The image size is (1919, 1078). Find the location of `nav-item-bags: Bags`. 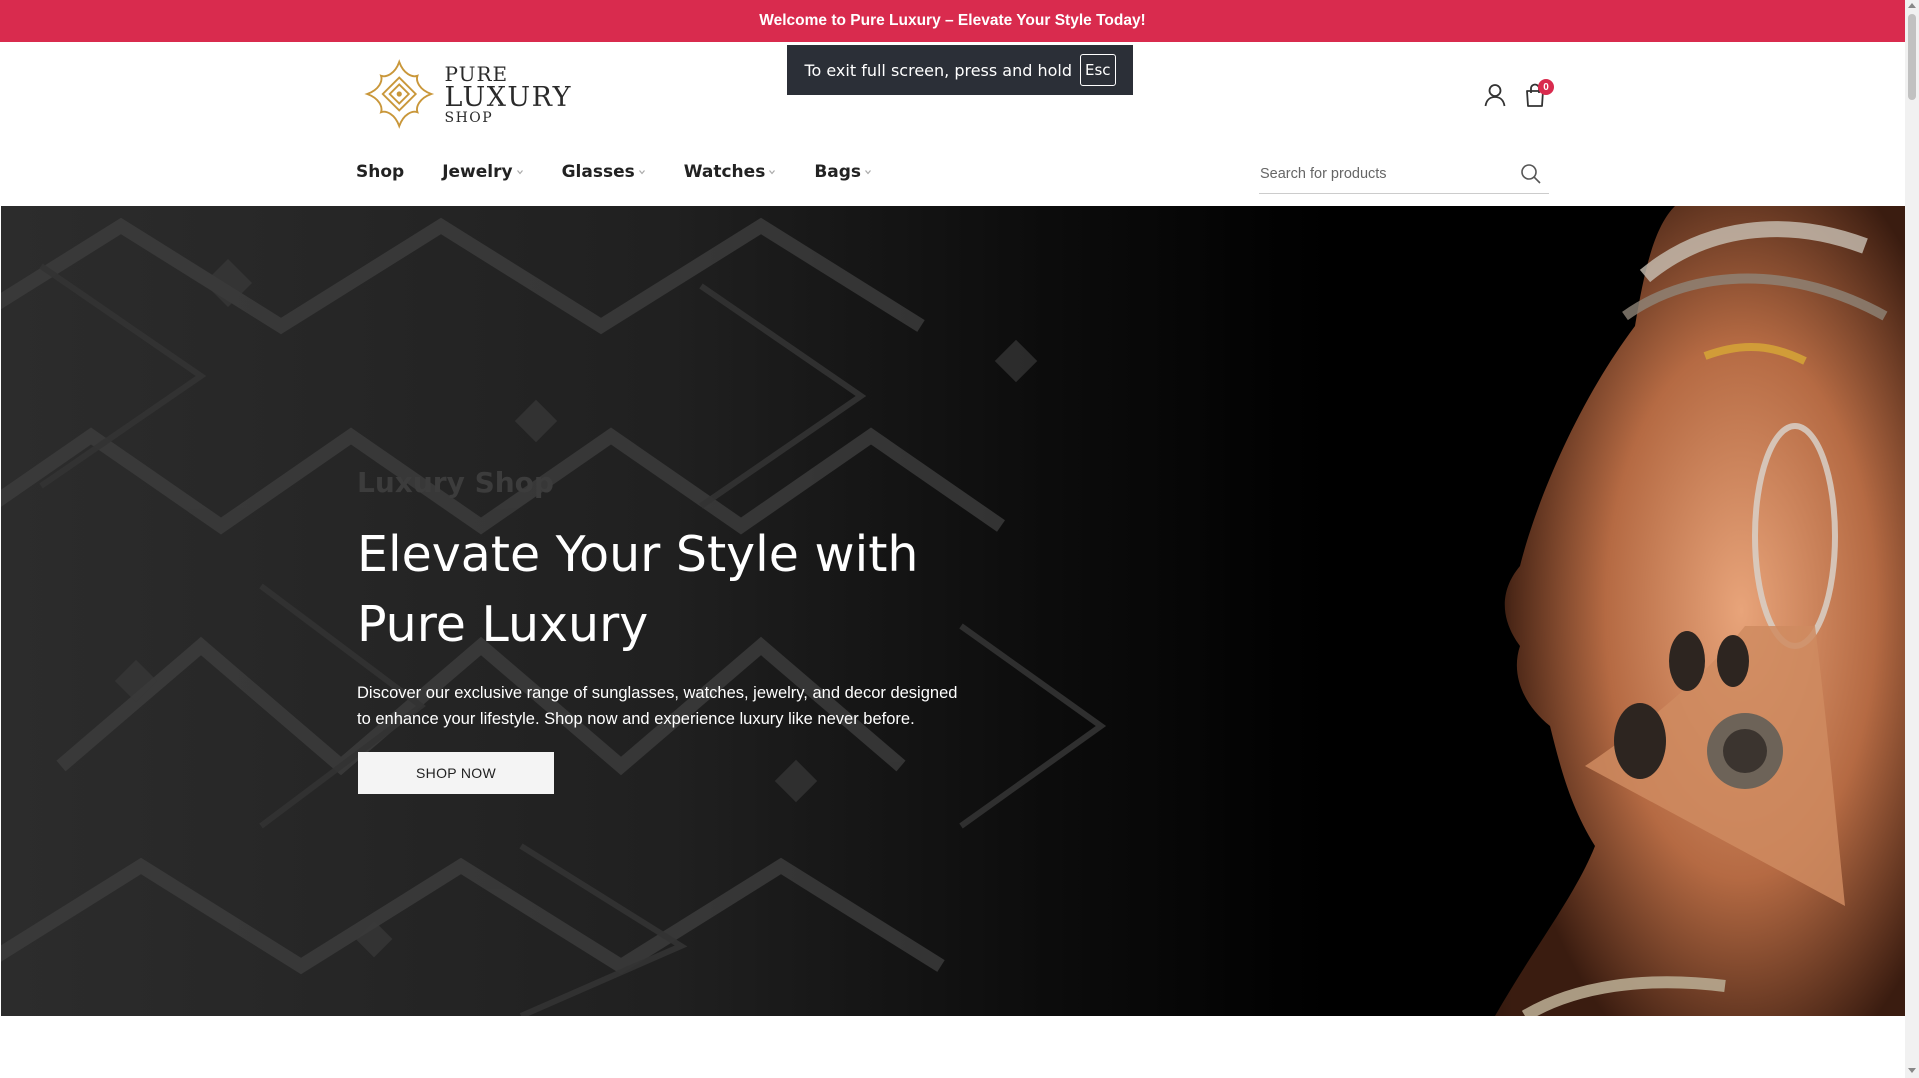

nav-item-bags: Bags is located at coordinates (843, 172).